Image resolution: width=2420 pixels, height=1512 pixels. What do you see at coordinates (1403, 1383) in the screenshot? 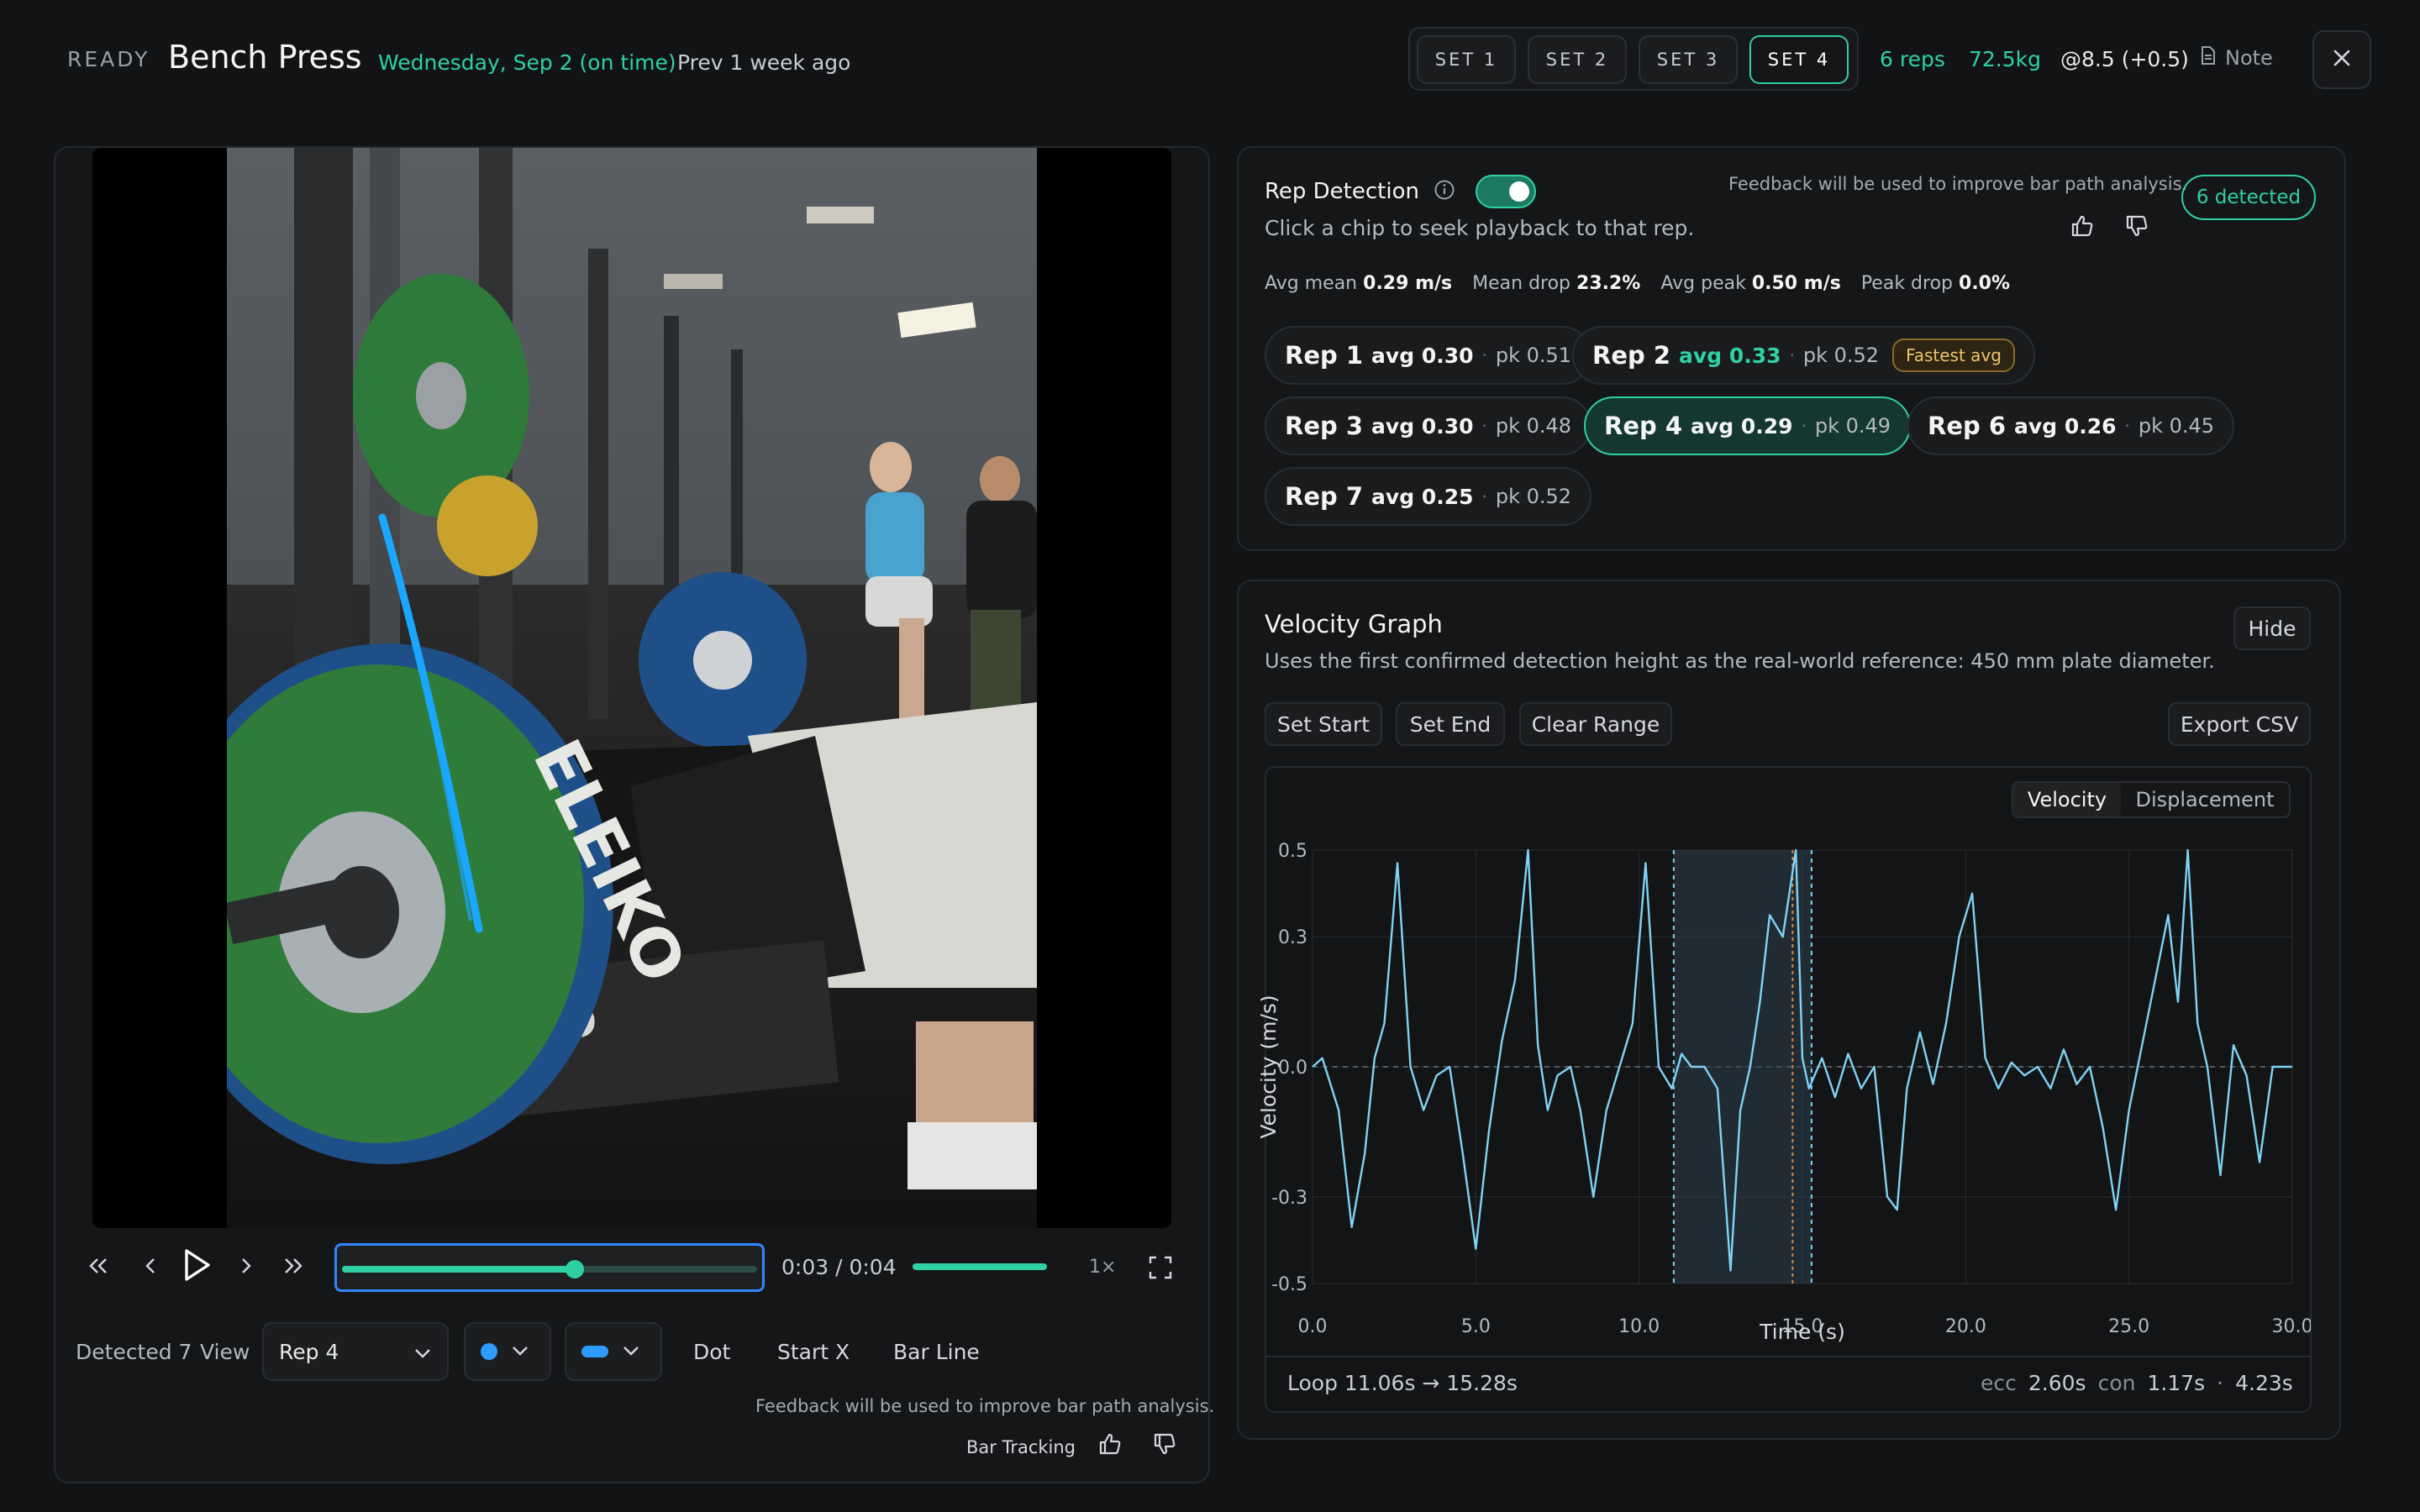
I see `loop-range-label: Loop 11.06s → 15.28s` at bounding box center [1403, 1383].